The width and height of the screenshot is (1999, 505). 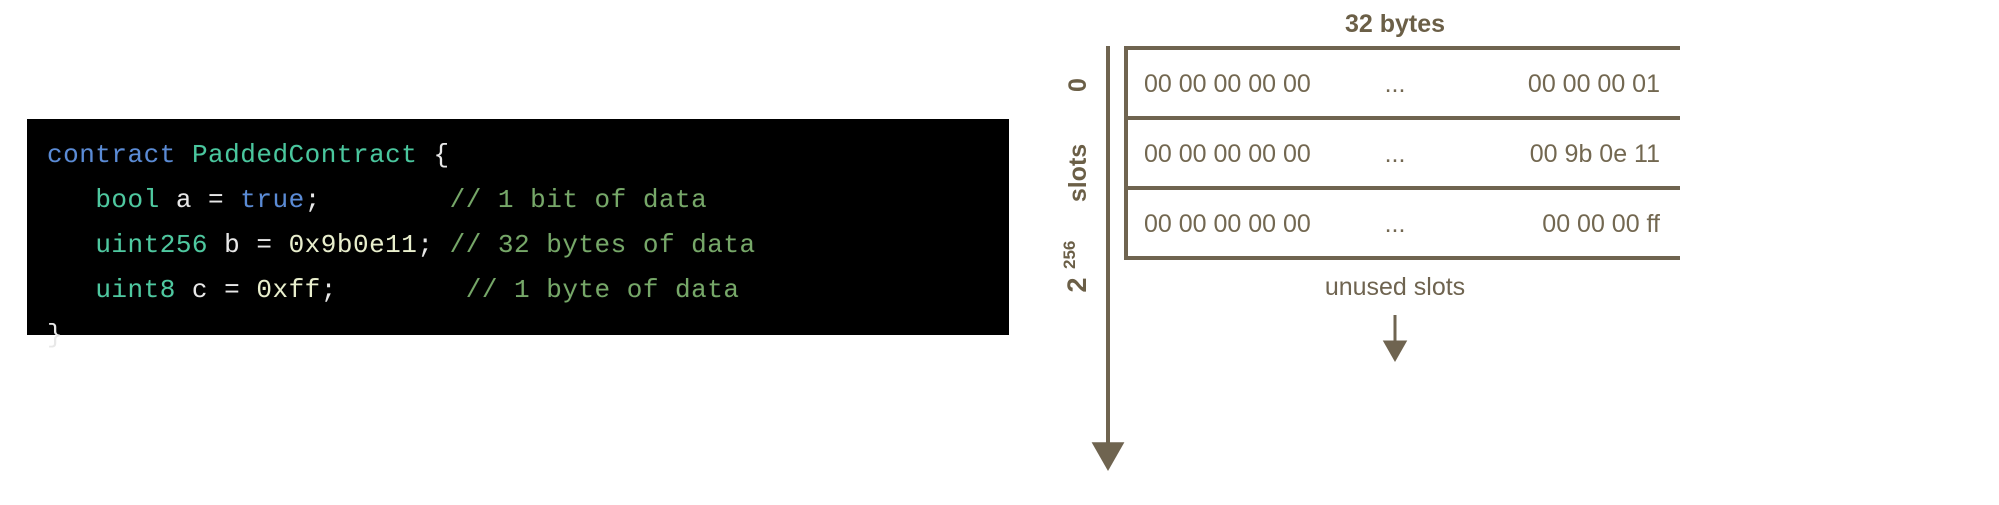 What do you see at coordinates (1395, 287) in the screenshot?
I see `unused-slots-label: unused slots` at bounding box center [1395, 287].